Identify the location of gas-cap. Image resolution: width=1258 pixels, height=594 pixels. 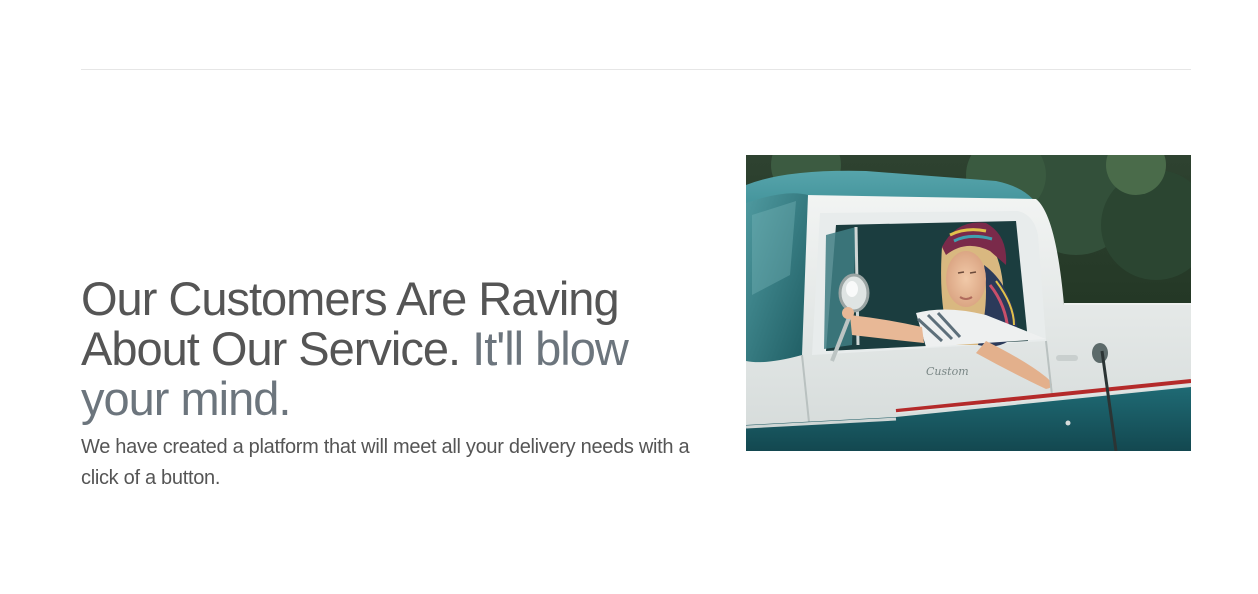
(1100, 353).